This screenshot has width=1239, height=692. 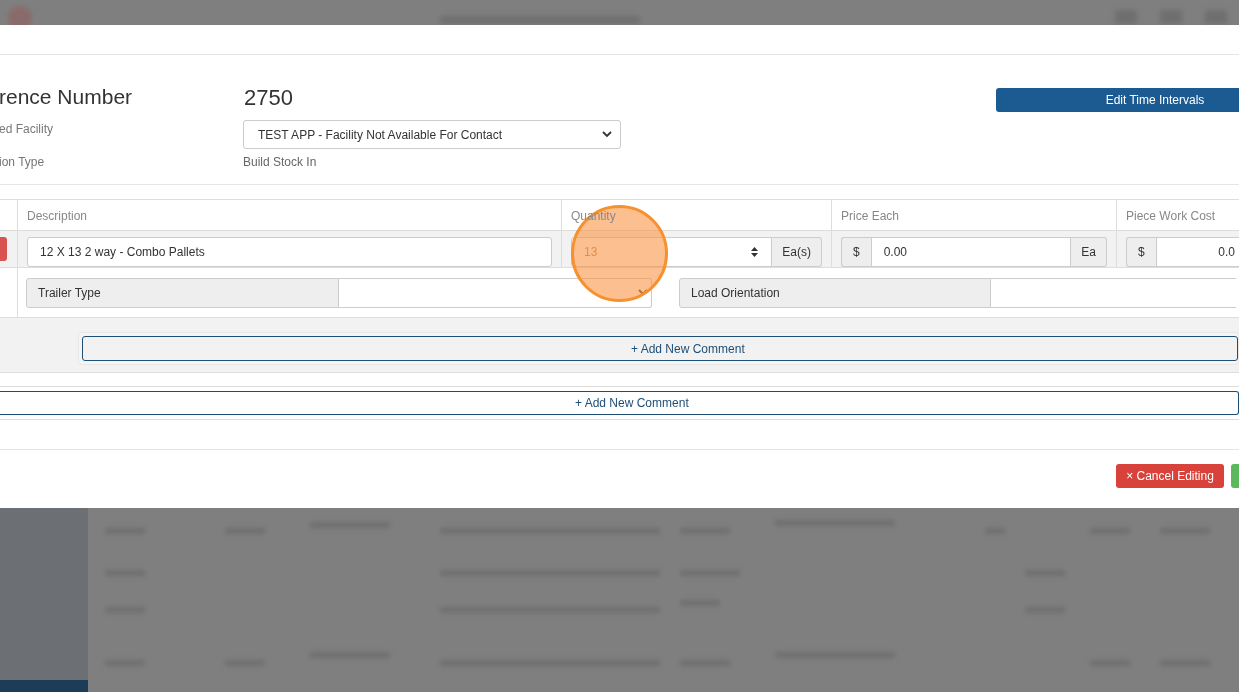 I want to click on type-label: ion Type, so click(x=22, y=162).